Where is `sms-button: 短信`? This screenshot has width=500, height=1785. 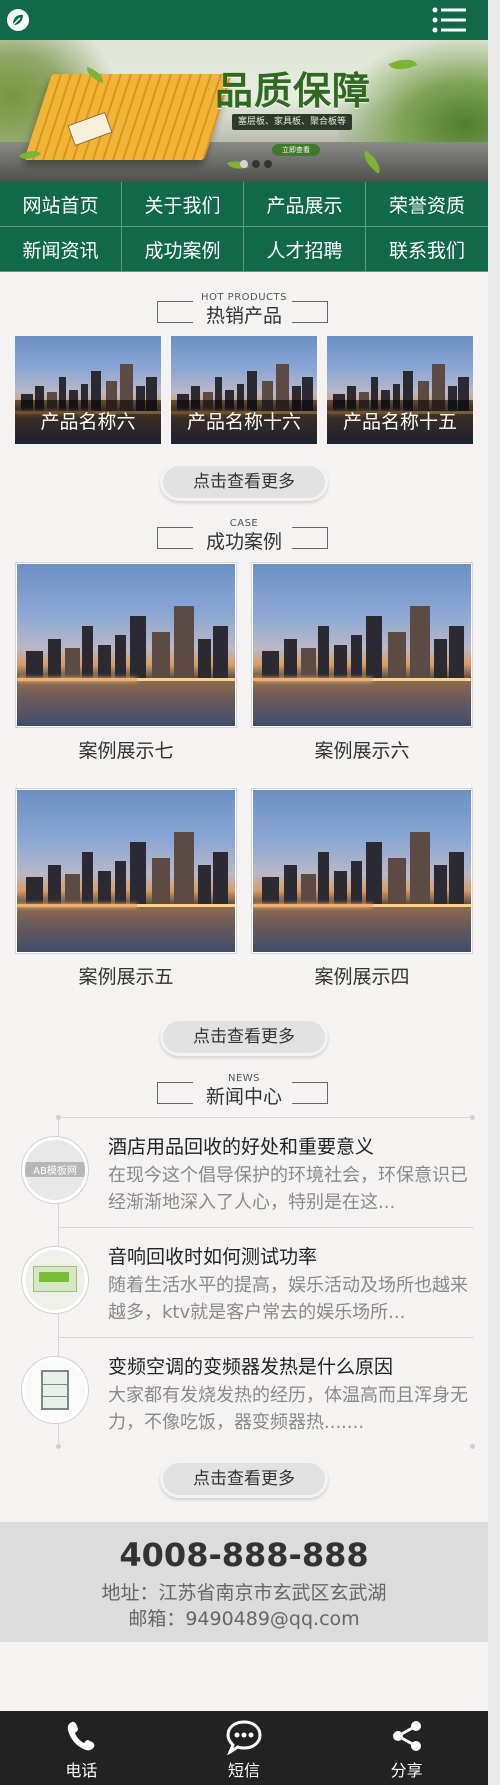 sms-button: 短信 is located at coordinates (244, 1748).